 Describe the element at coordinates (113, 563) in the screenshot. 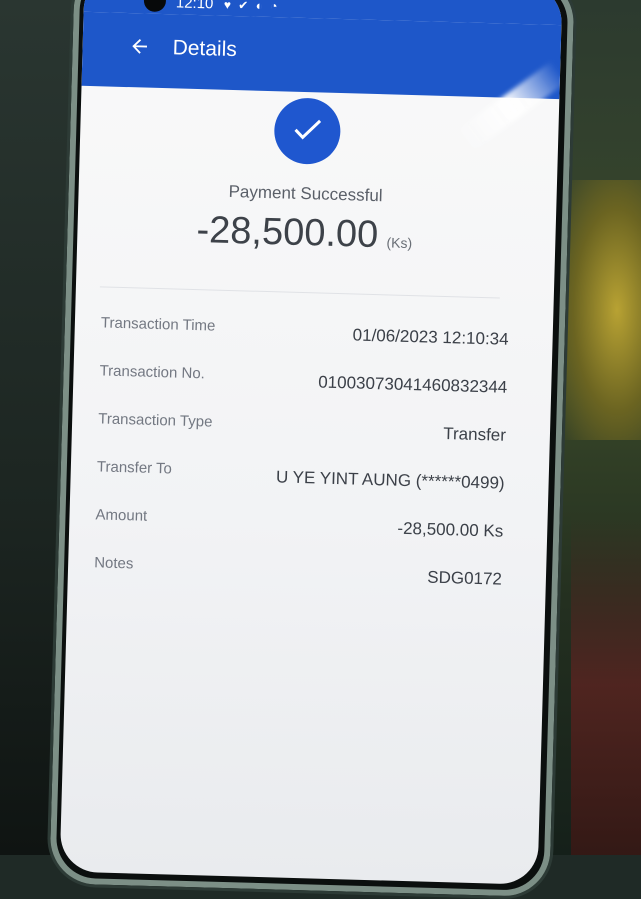

I see `detail-label: Notes` at that location.